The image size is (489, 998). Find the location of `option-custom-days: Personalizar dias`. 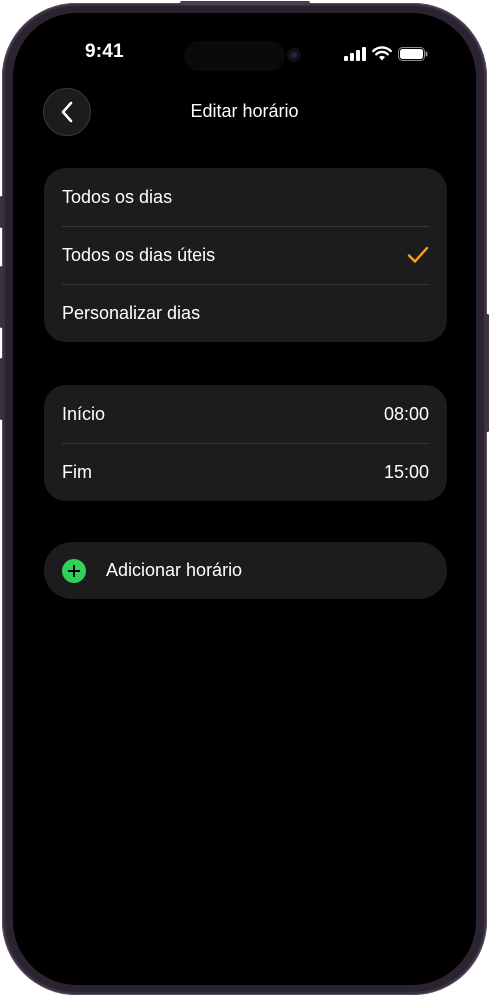

option-custom-days: Personalizar dias is located at coordinates (245, 313).